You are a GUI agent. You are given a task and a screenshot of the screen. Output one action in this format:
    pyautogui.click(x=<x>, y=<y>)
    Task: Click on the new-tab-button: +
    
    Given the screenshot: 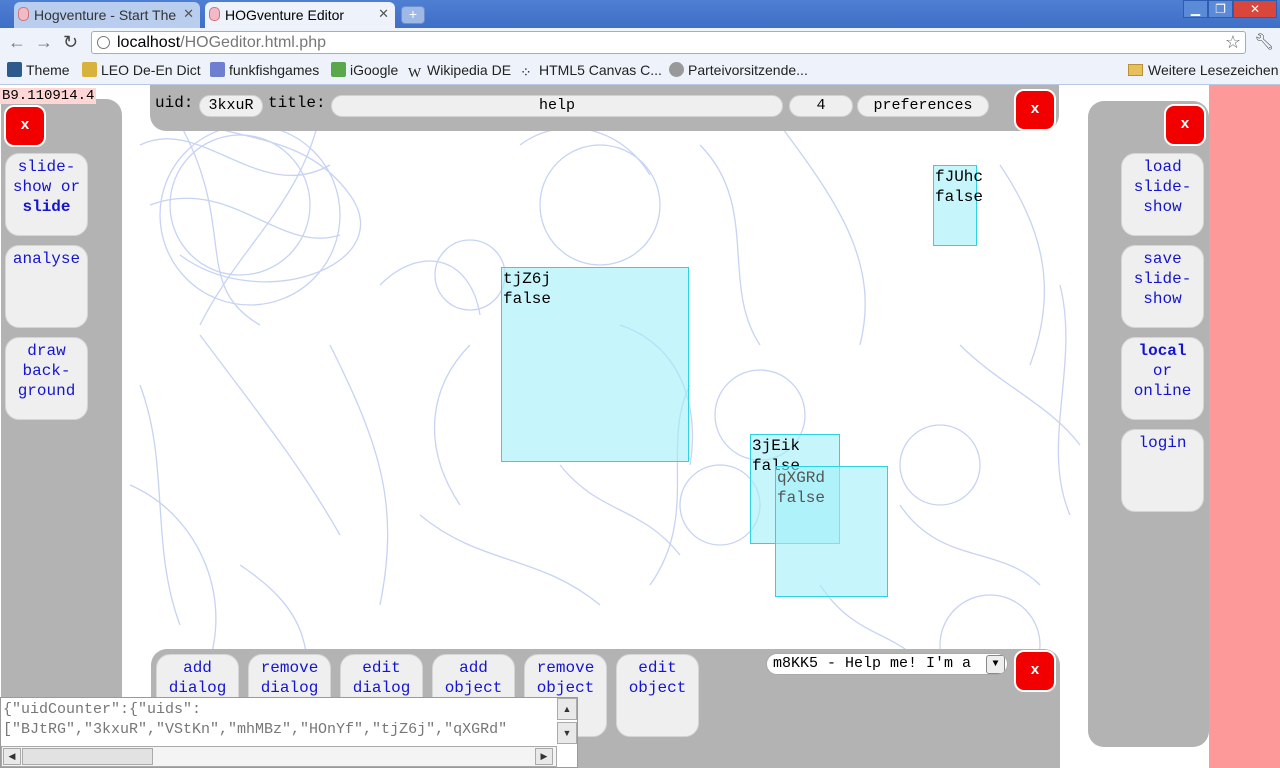 What is the action you would take?
    pyautogui.click(x=413, y=15)
    